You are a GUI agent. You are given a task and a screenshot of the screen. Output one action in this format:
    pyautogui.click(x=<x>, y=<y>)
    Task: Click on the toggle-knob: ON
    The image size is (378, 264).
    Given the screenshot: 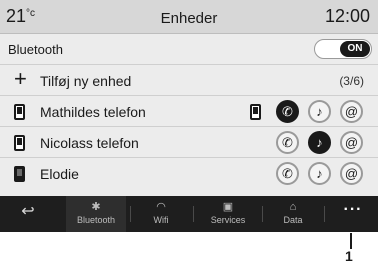 What is the action you would take?
    pyautogui.click(x=355, y=49)
    